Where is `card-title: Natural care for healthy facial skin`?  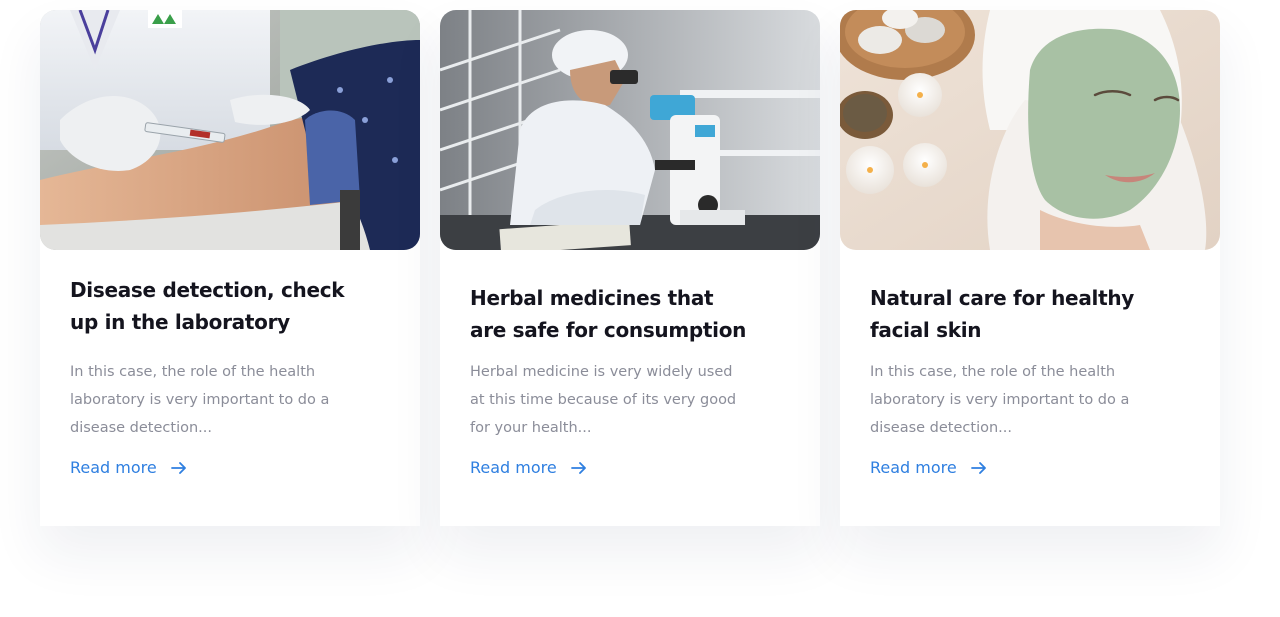 card-title: Natural care for healthy facial skin is located at coordinates (1010, 314).